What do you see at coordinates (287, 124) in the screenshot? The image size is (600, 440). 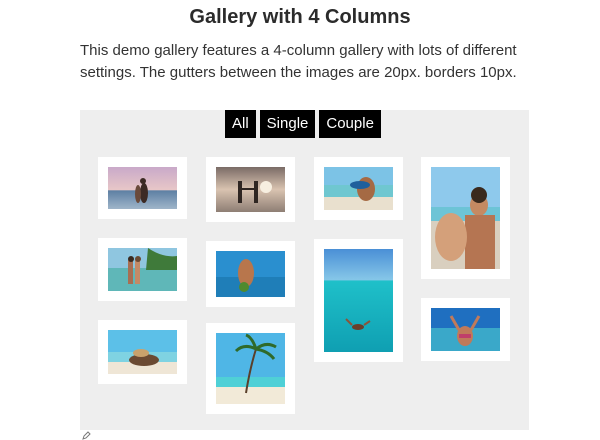 I see `filter-single-button: Single` at bounding box center [287, 124].